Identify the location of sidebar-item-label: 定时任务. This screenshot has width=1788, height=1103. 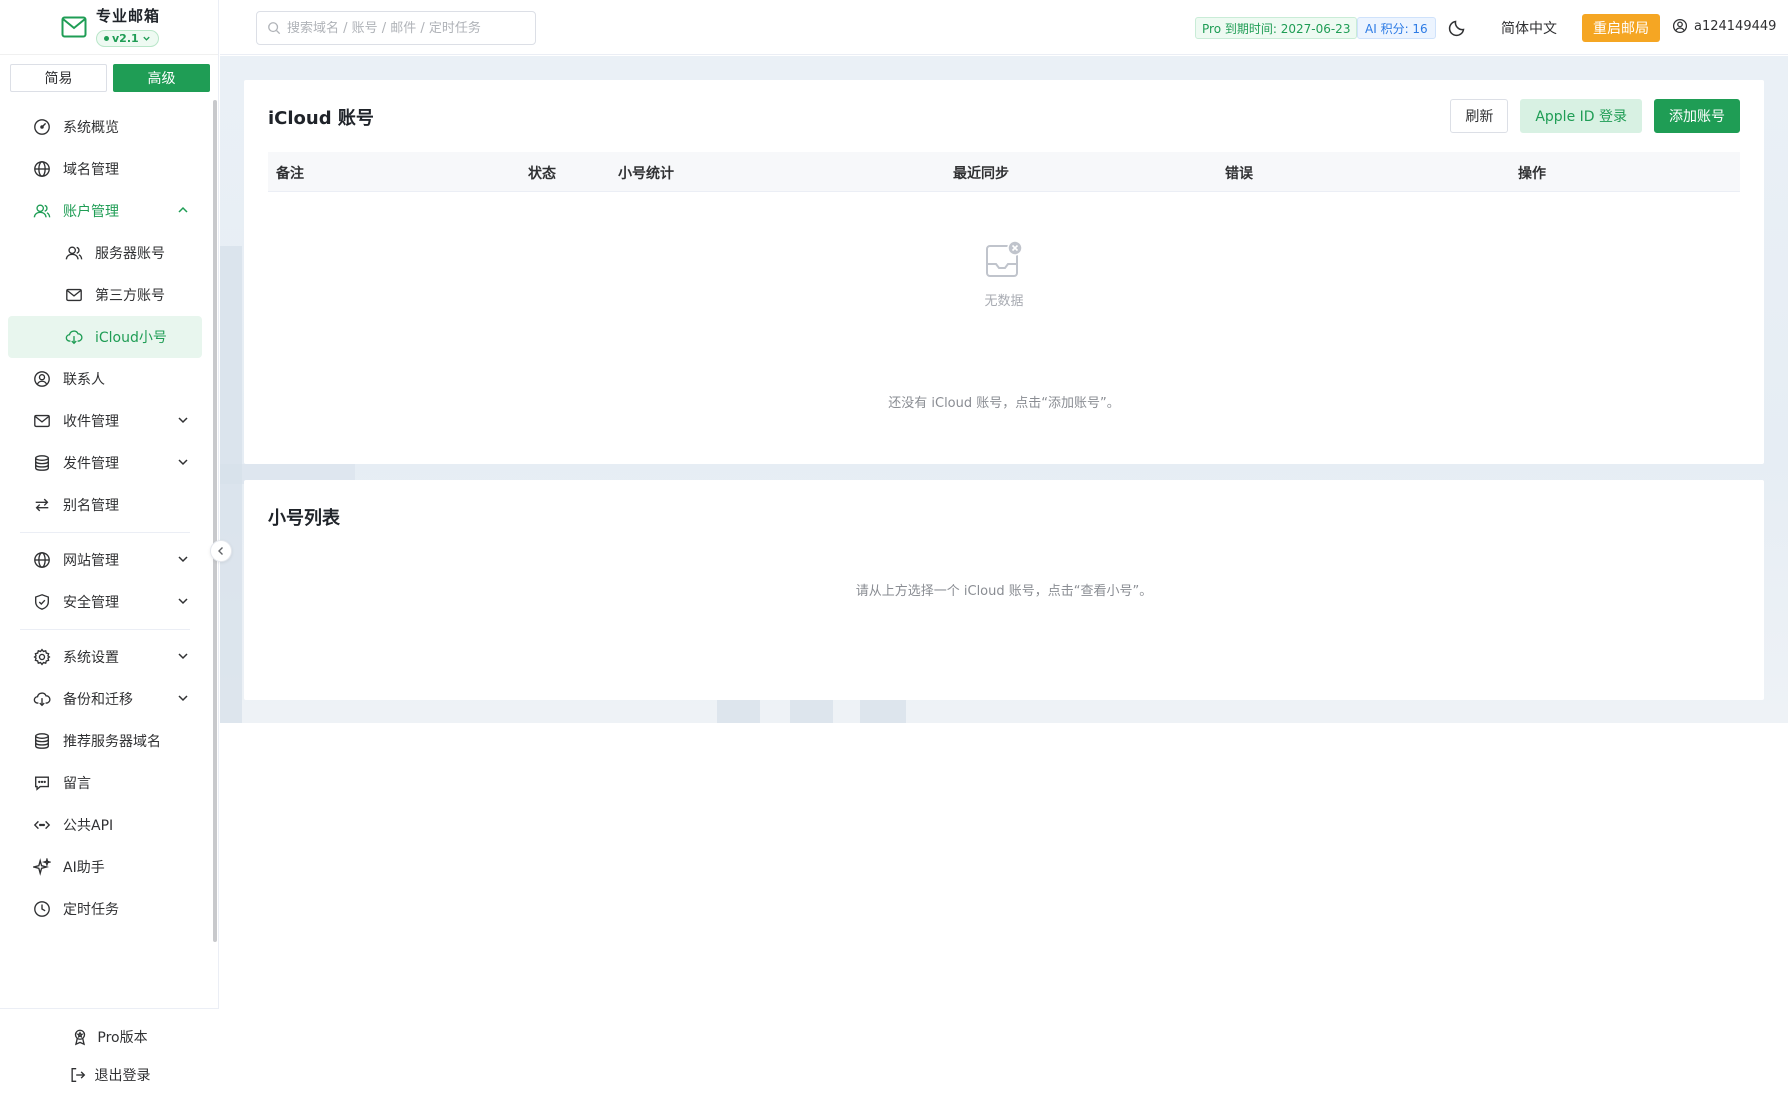
(91, 910).